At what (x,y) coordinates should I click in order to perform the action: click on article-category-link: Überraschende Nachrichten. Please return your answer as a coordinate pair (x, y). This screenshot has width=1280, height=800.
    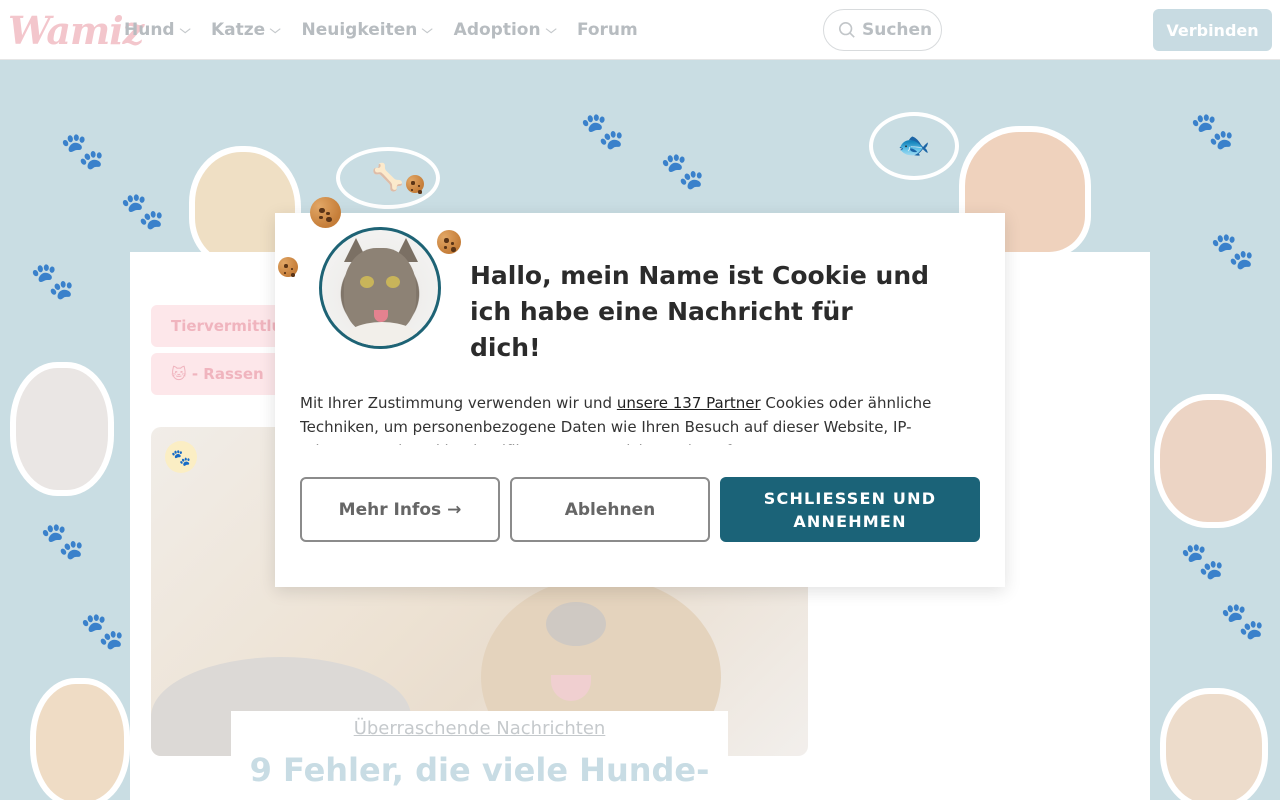
    Looking at the image, I should click on (479, 728).